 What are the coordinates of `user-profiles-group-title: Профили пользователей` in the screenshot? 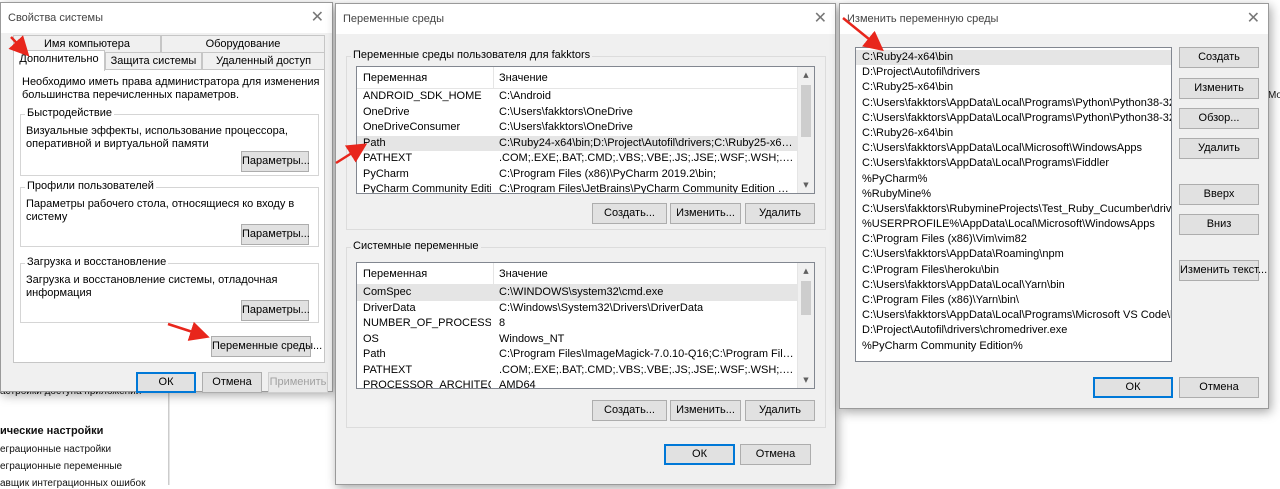 It's located at (90, 186).